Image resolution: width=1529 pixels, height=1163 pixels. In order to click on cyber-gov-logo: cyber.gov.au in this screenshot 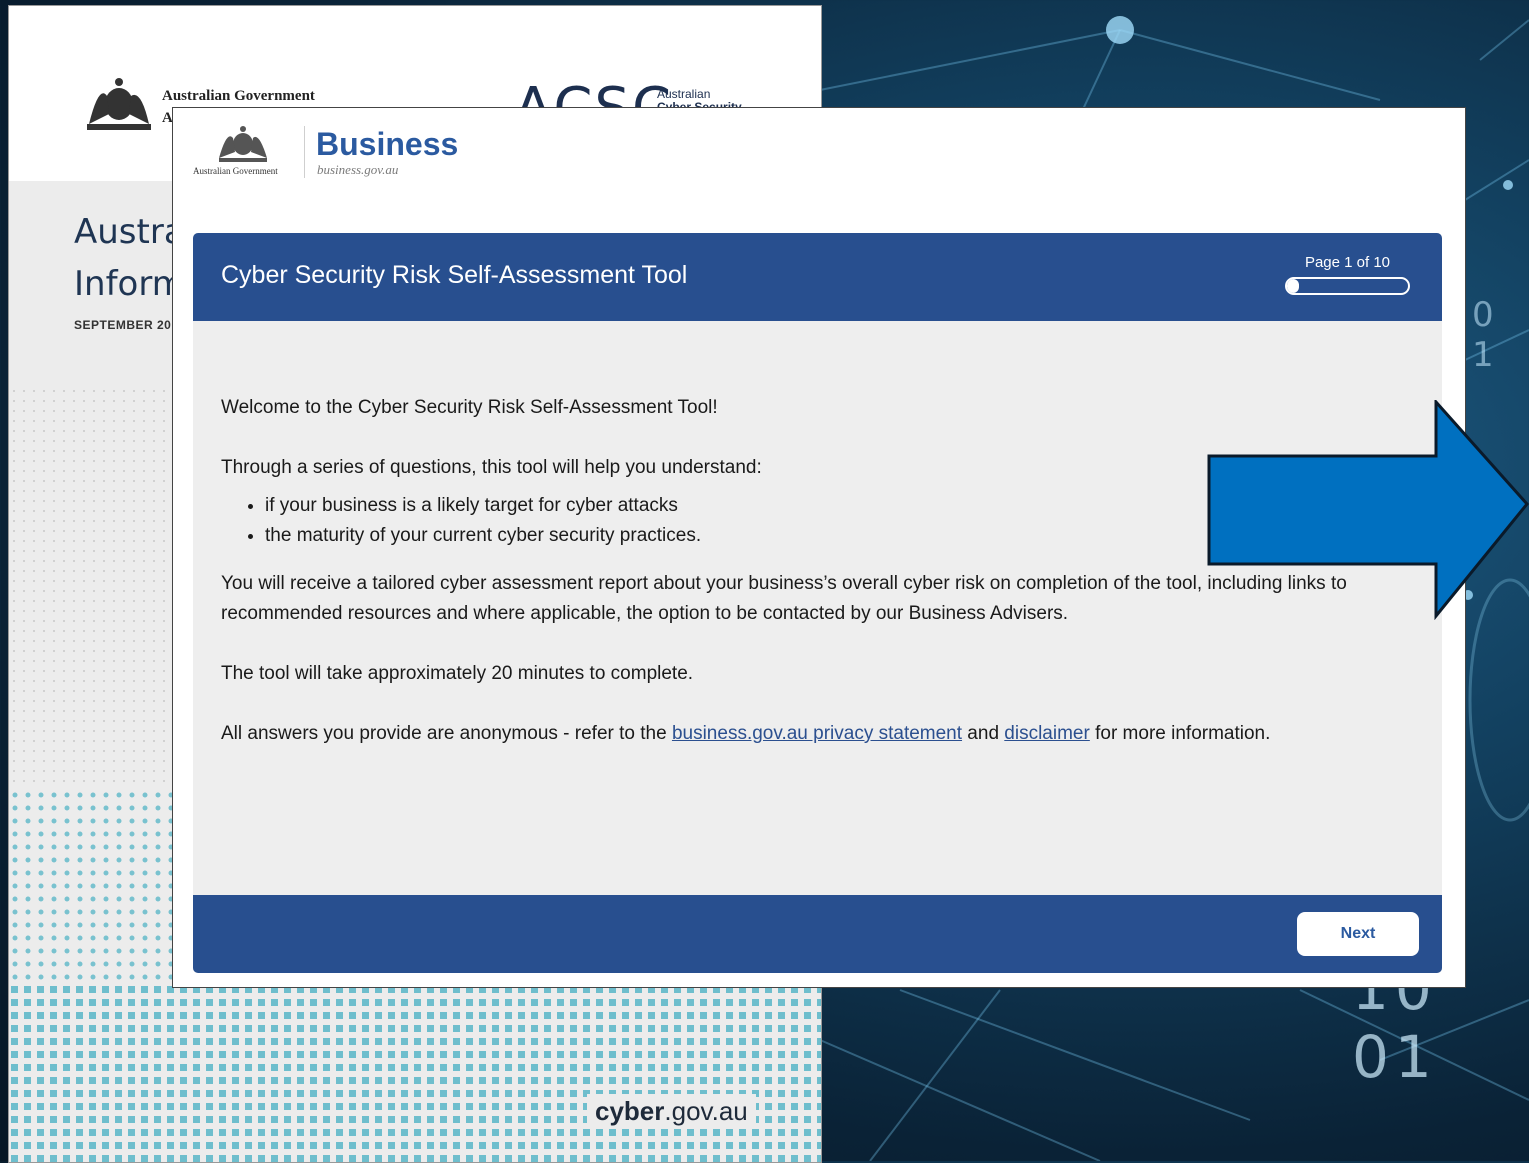, I will do `click(671, 1111)`.